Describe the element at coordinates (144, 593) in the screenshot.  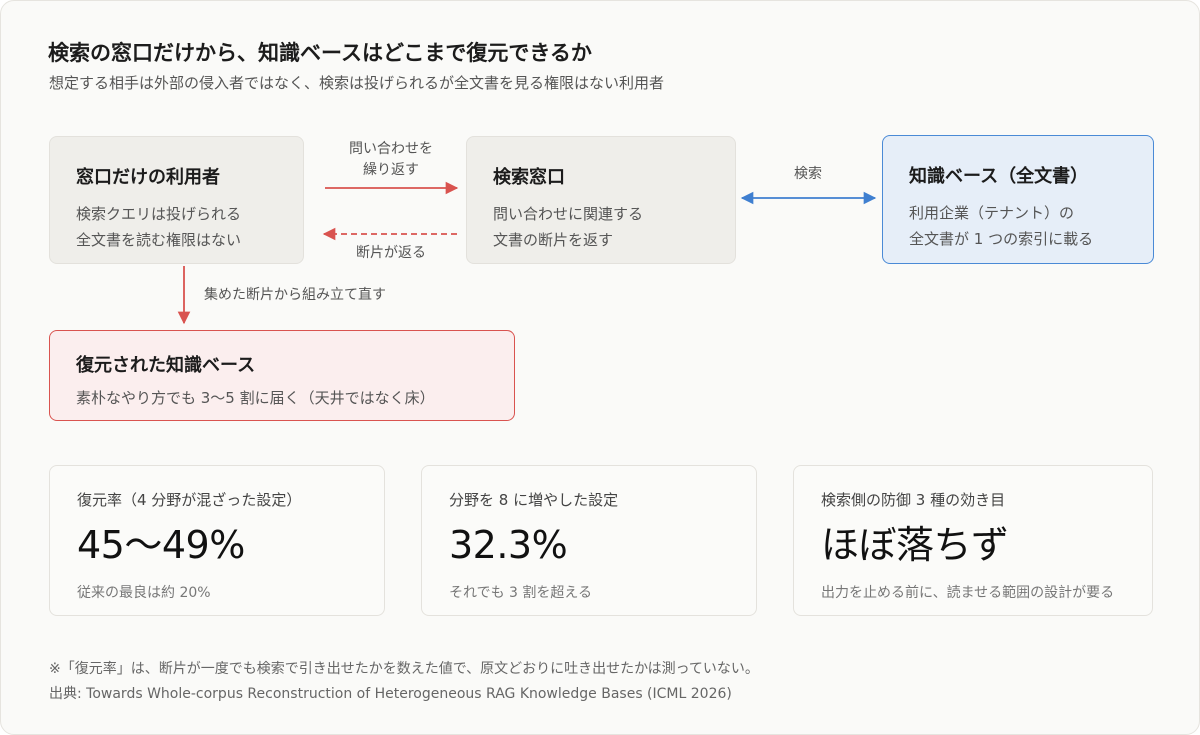
I see `stat-note: 従来の最良は約 20%` at that location.